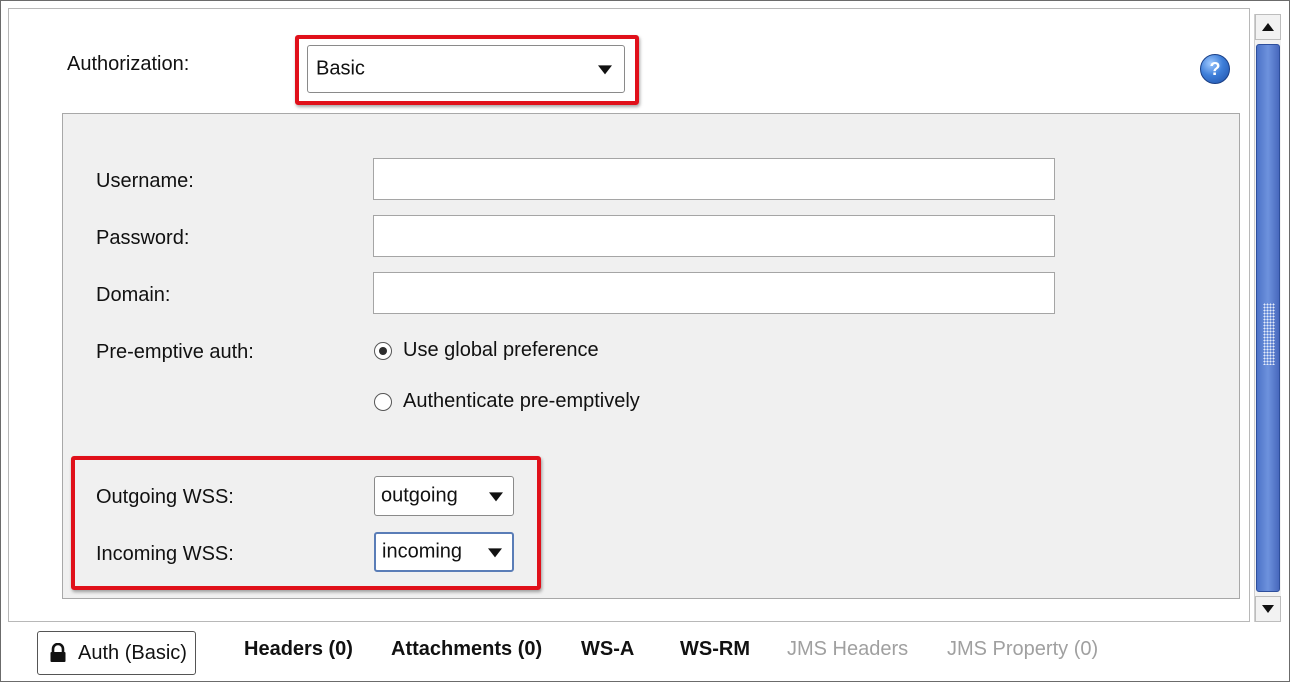  I want to click on preemptive-auth-label: Pre-emptive auth:, so click(175, 352).